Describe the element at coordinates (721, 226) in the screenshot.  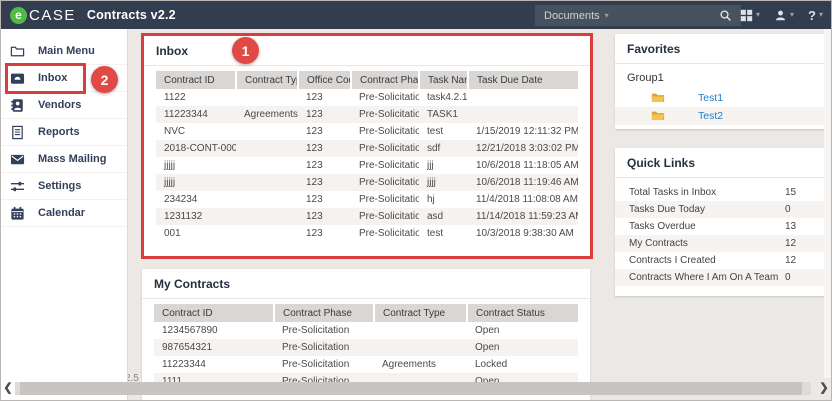
I see `quick-link-row: Tasks Overdue 13` at that location.